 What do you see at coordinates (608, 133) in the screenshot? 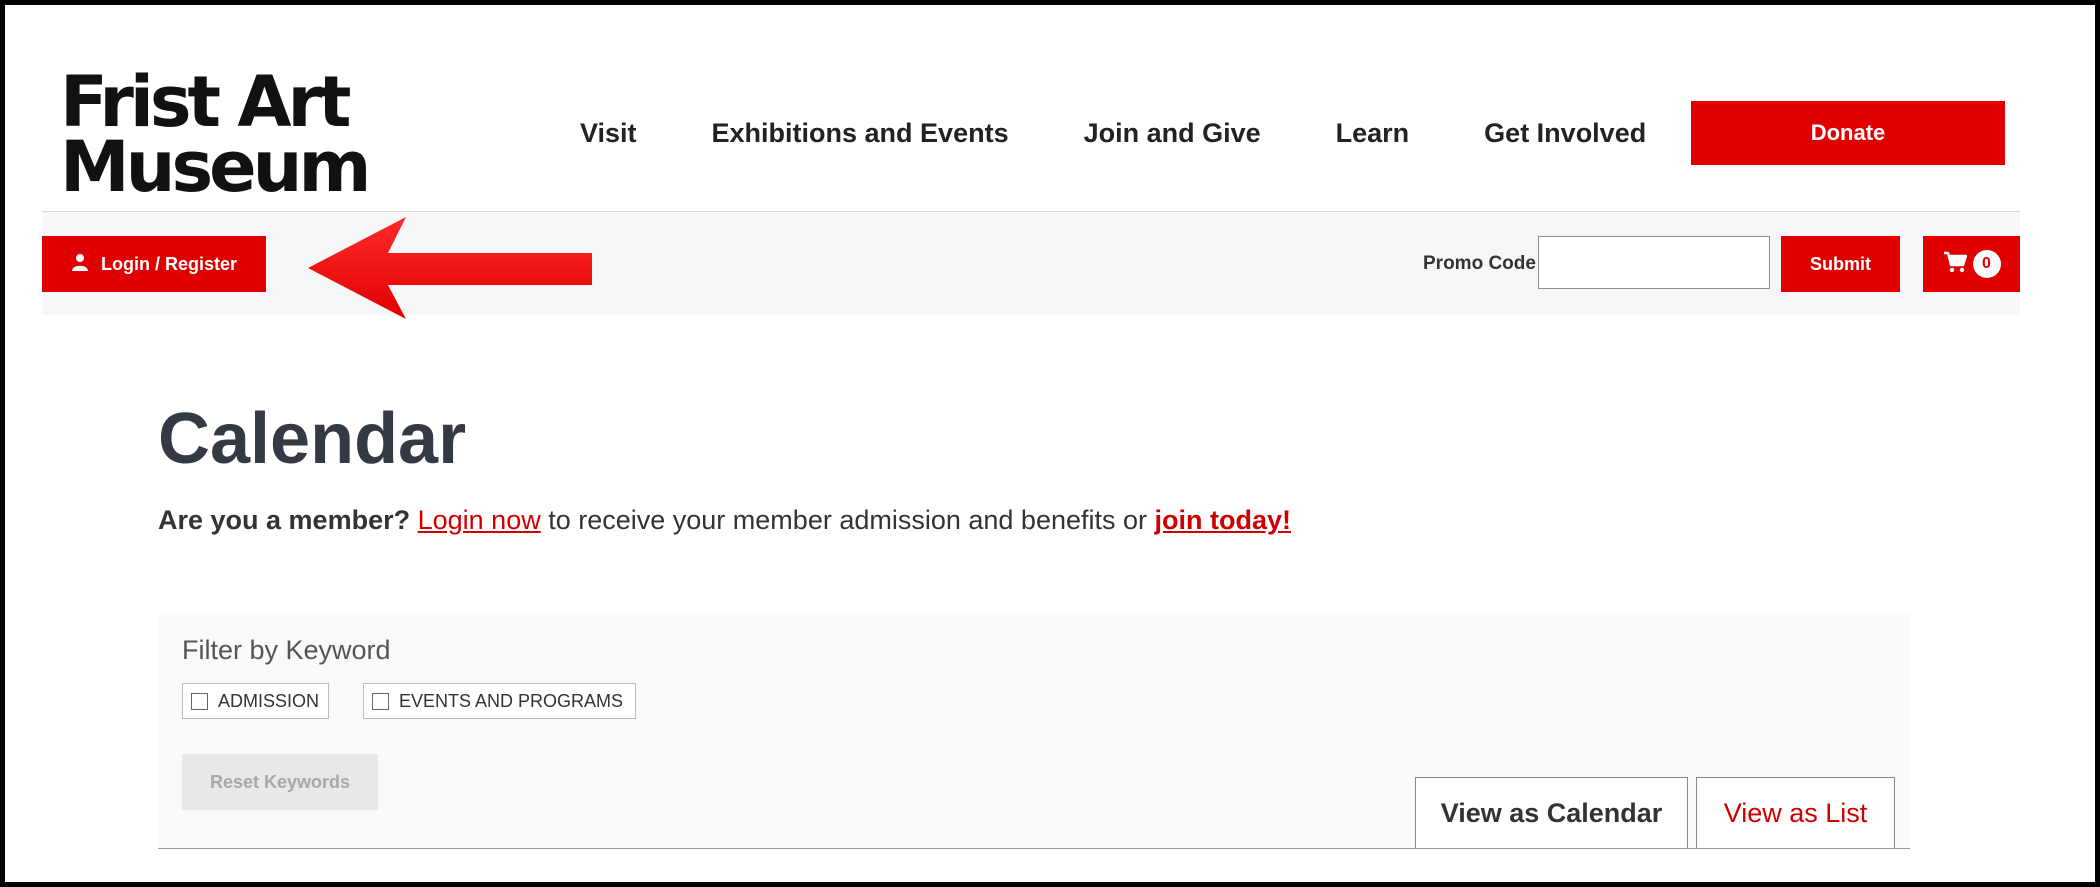
I see `nav-item-visit: Visit` at bounding box center [608, 133].